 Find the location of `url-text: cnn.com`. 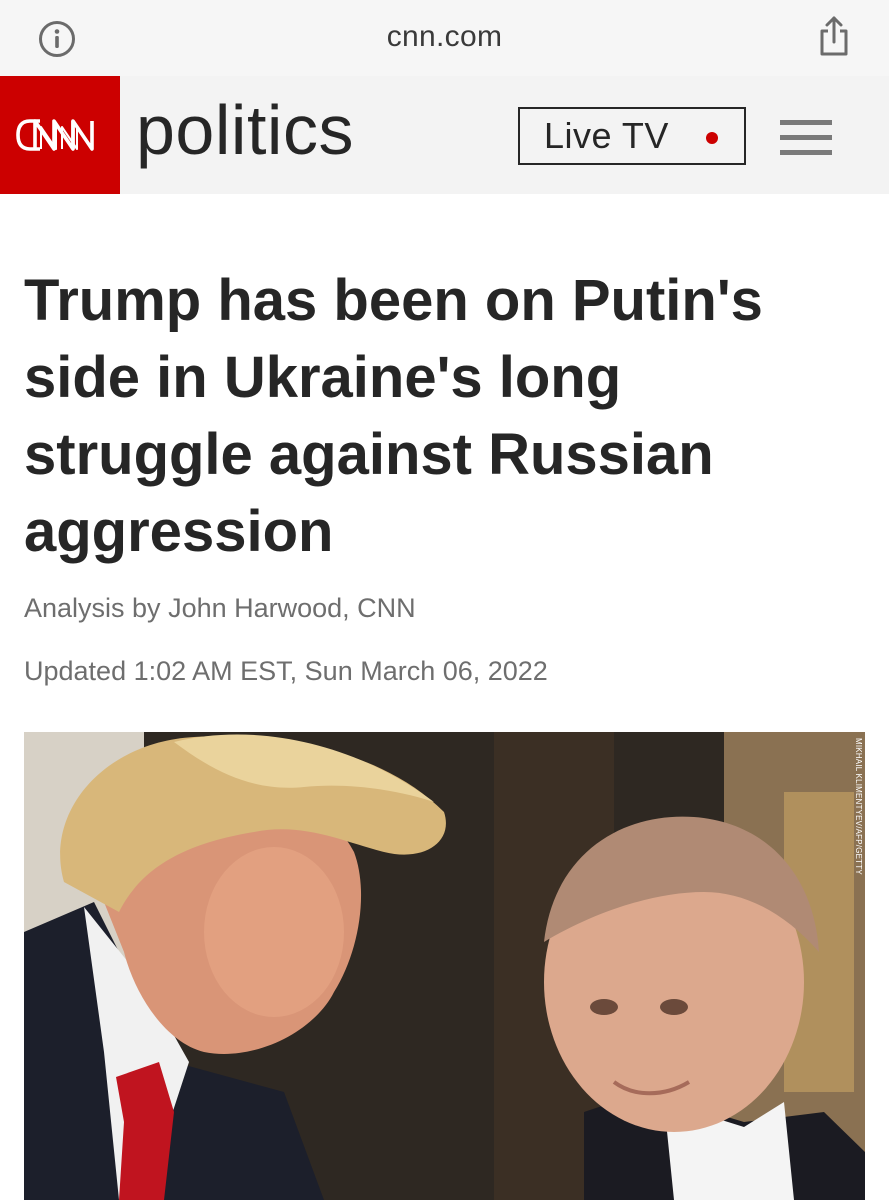

url-text: cnn.com is located at coordinates (444, 37).